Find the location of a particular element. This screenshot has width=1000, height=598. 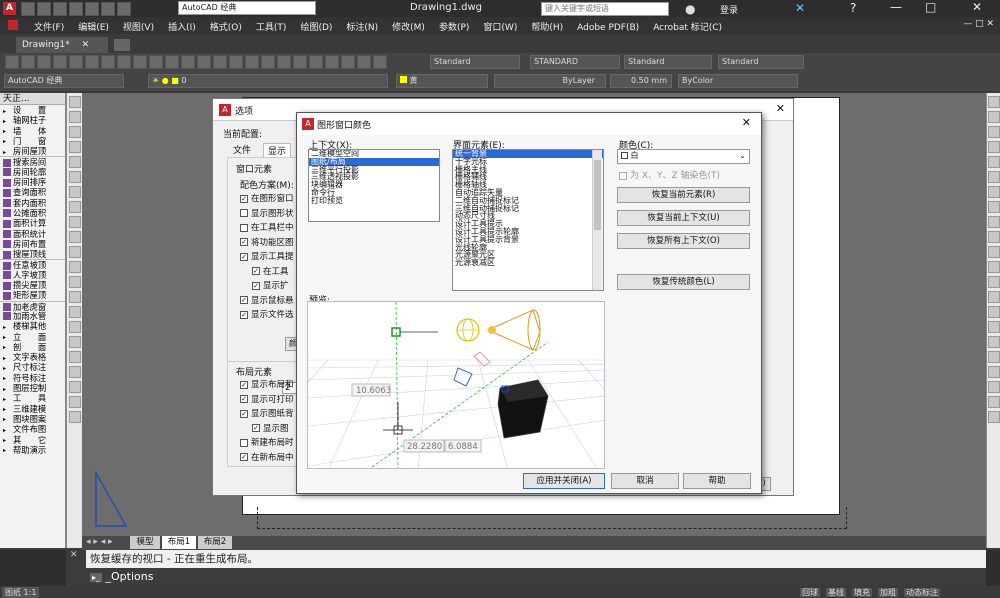

menu-item: 帮助(H) is located at coordinates (547, 28).